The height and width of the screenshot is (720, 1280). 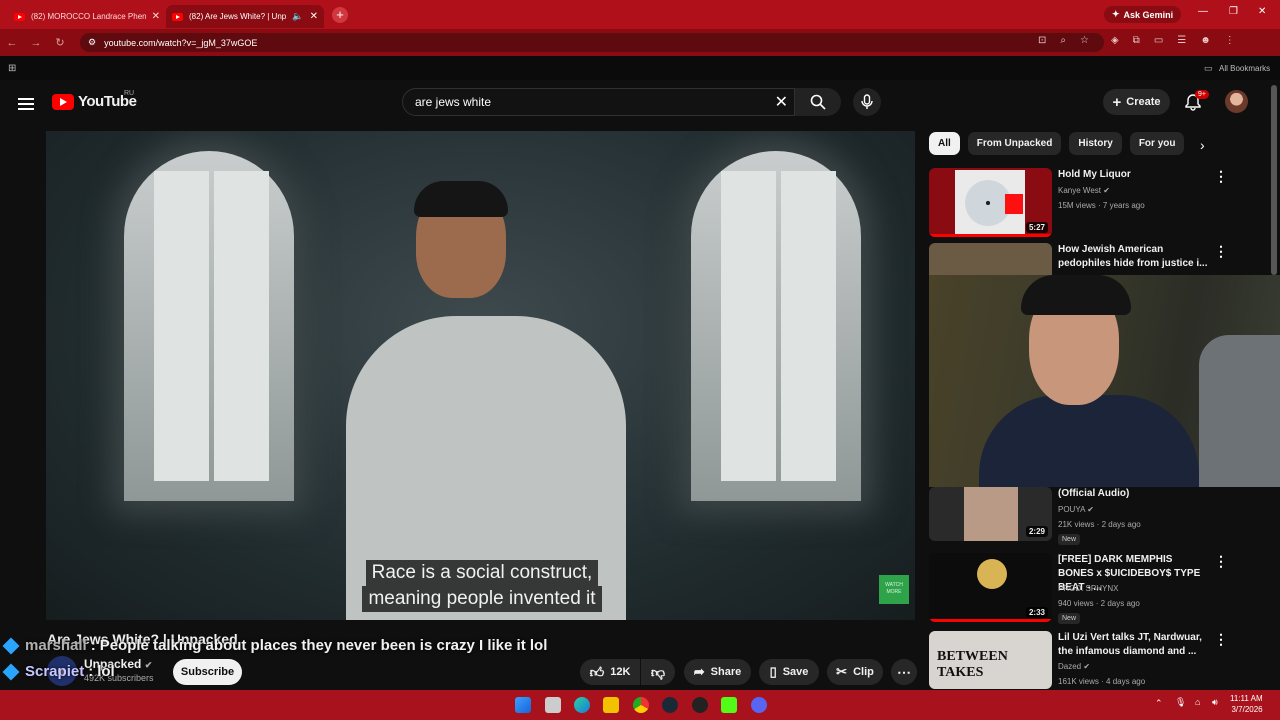 I want to click on duration-badge: 2:33, so click(x=1036, y=612).